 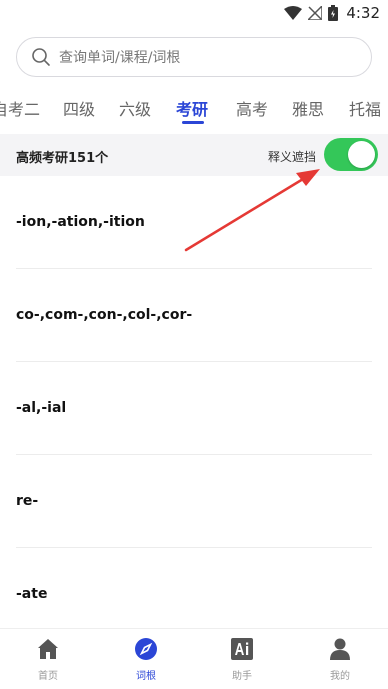 I want to click on tab-zikao: 自考二, so click(x=20, y=108).